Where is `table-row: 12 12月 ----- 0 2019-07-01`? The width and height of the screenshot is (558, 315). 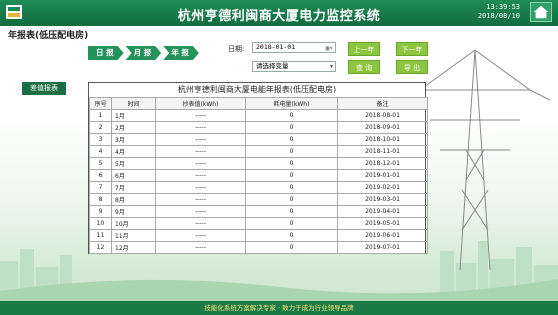
table-row: 12 12月 ----- 0 2019-07-01 is located at coordinates (258, 247).